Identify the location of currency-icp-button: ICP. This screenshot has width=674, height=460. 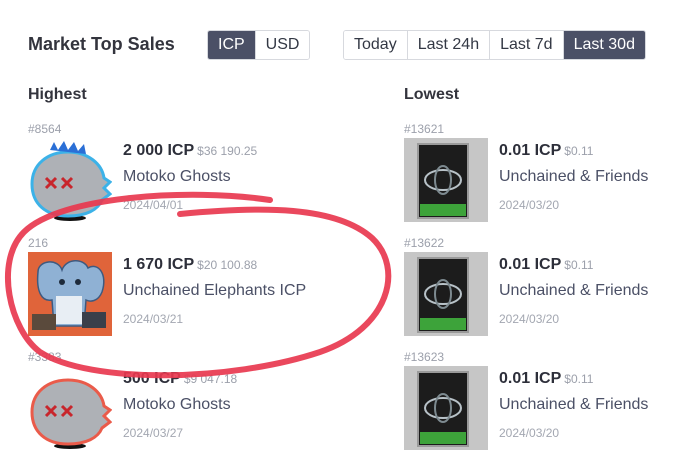
(232, 45).